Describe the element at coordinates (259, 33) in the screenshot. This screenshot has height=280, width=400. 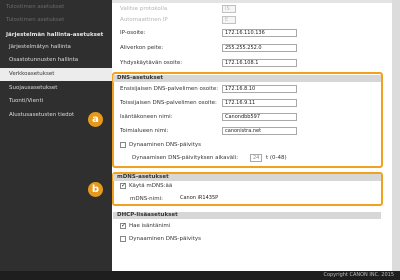
I see `ip-address-field: 172.16.110.136` at that location.